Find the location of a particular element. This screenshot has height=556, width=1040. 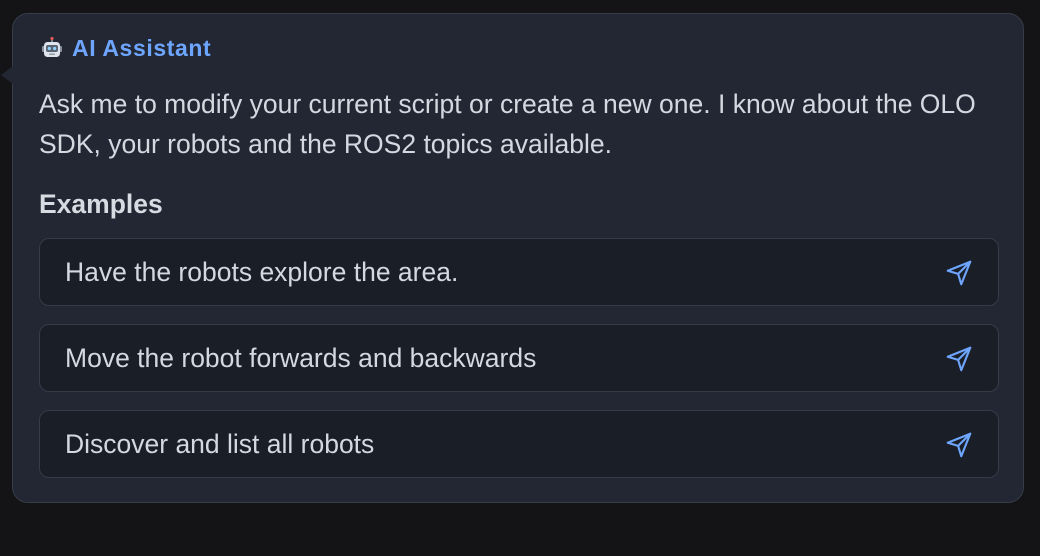

assistant-title: AI Assistant is located at coordinates (142, 47).